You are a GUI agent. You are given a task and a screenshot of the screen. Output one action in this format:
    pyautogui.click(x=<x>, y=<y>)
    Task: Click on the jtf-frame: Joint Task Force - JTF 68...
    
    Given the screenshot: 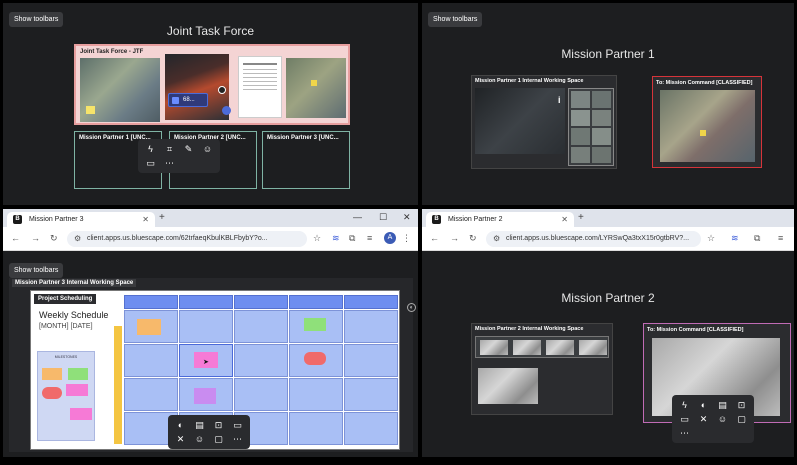 What is the action you would take?
    pyautogui.click(x=212, y=84)
    